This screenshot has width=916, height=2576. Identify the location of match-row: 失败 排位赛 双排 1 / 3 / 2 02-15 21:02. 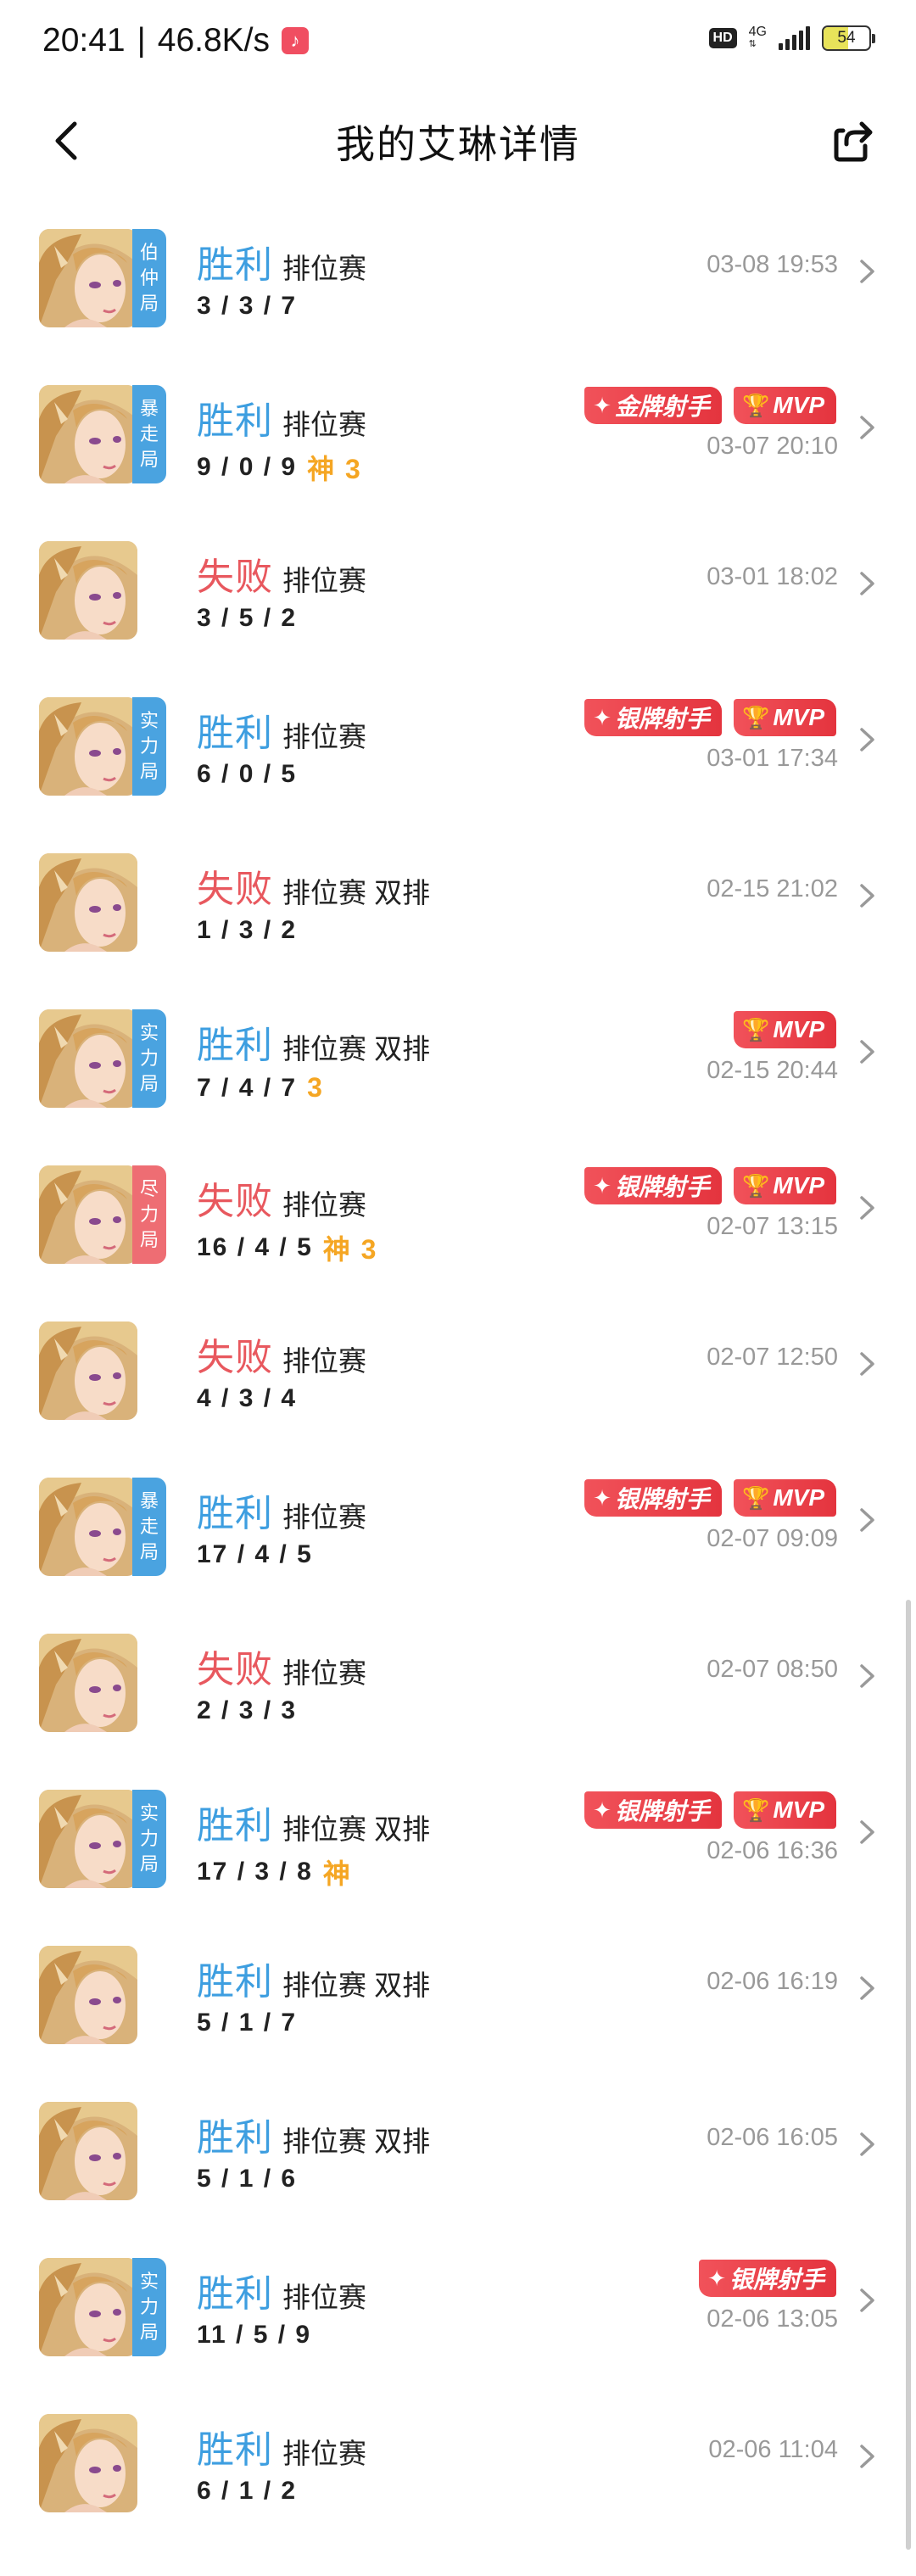
(458, 894).